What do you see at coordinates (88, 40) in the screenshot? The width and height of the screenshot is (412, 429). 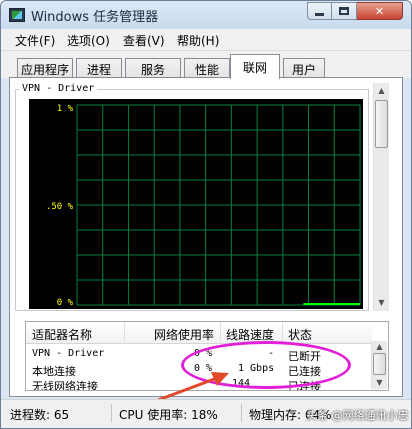 I see `menu-options: 选项(O)` at bounding box center [88, 40].